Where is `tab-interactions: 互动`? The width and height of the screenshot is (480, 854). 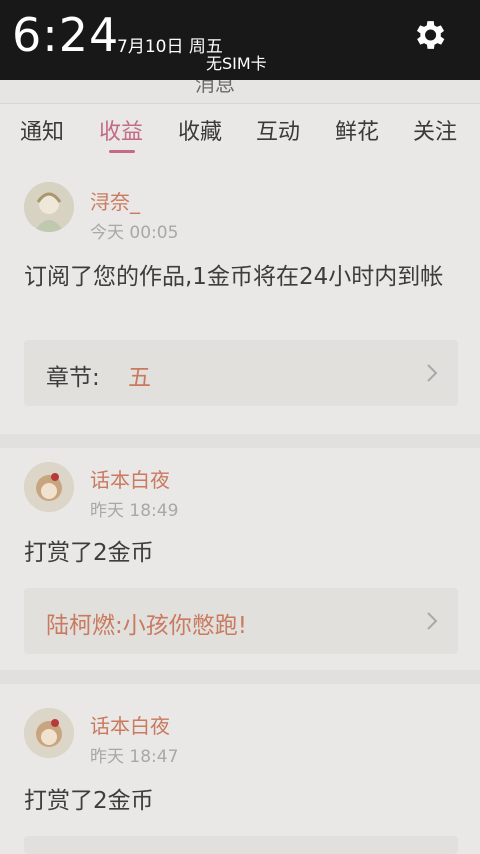 tab-interactions: 互动 is located at coordinates (278, 130).